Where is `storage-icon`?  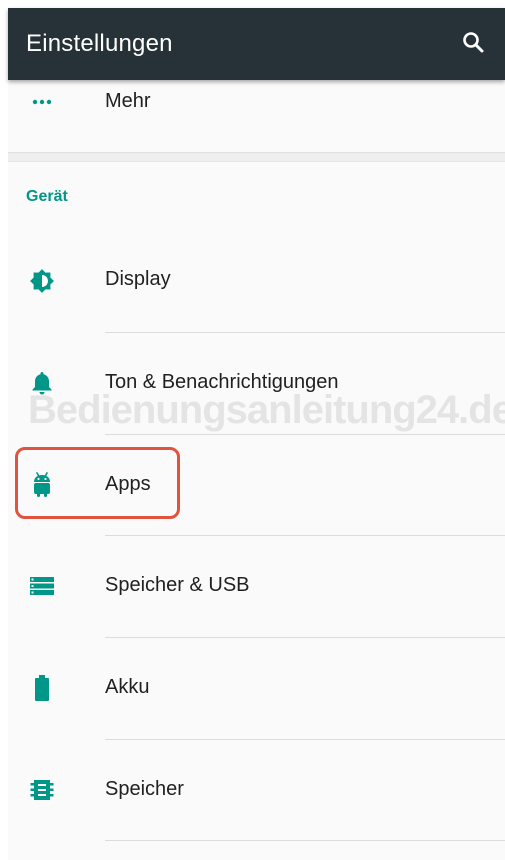
storage-icon is located at coordinates (42, 586).